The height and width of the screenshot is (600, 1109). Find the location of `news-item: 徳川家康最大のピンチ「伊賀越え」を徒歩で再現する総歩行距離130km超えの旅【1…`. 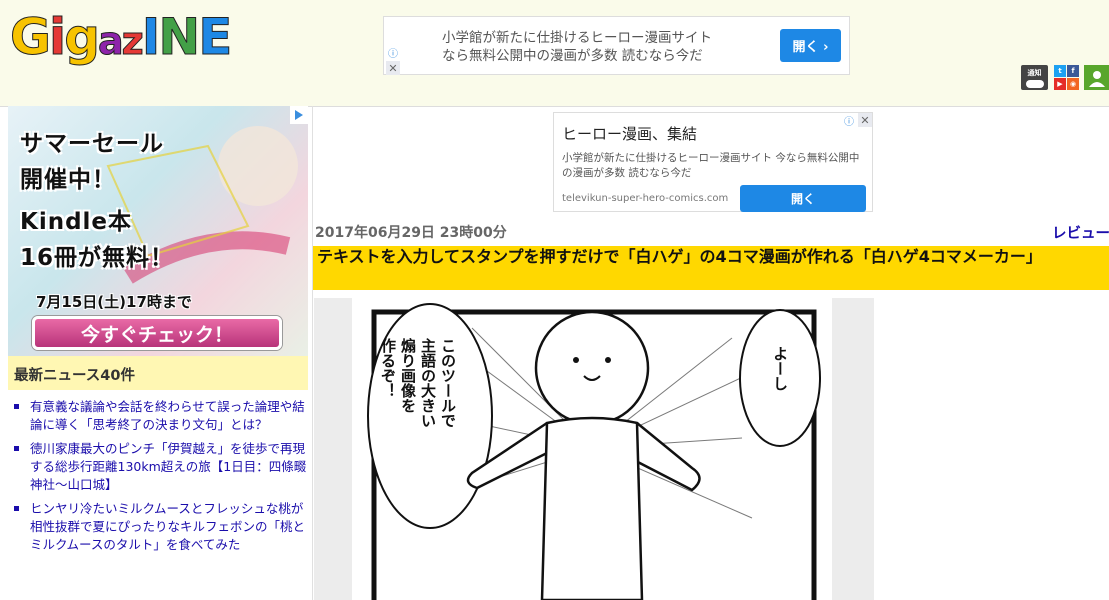

news-item: 徳川家康最大のピンチ「伊賀越え」を徒歩で再現する総歩行距離130km超えの旅【1… is located at coordinates (158, 467).